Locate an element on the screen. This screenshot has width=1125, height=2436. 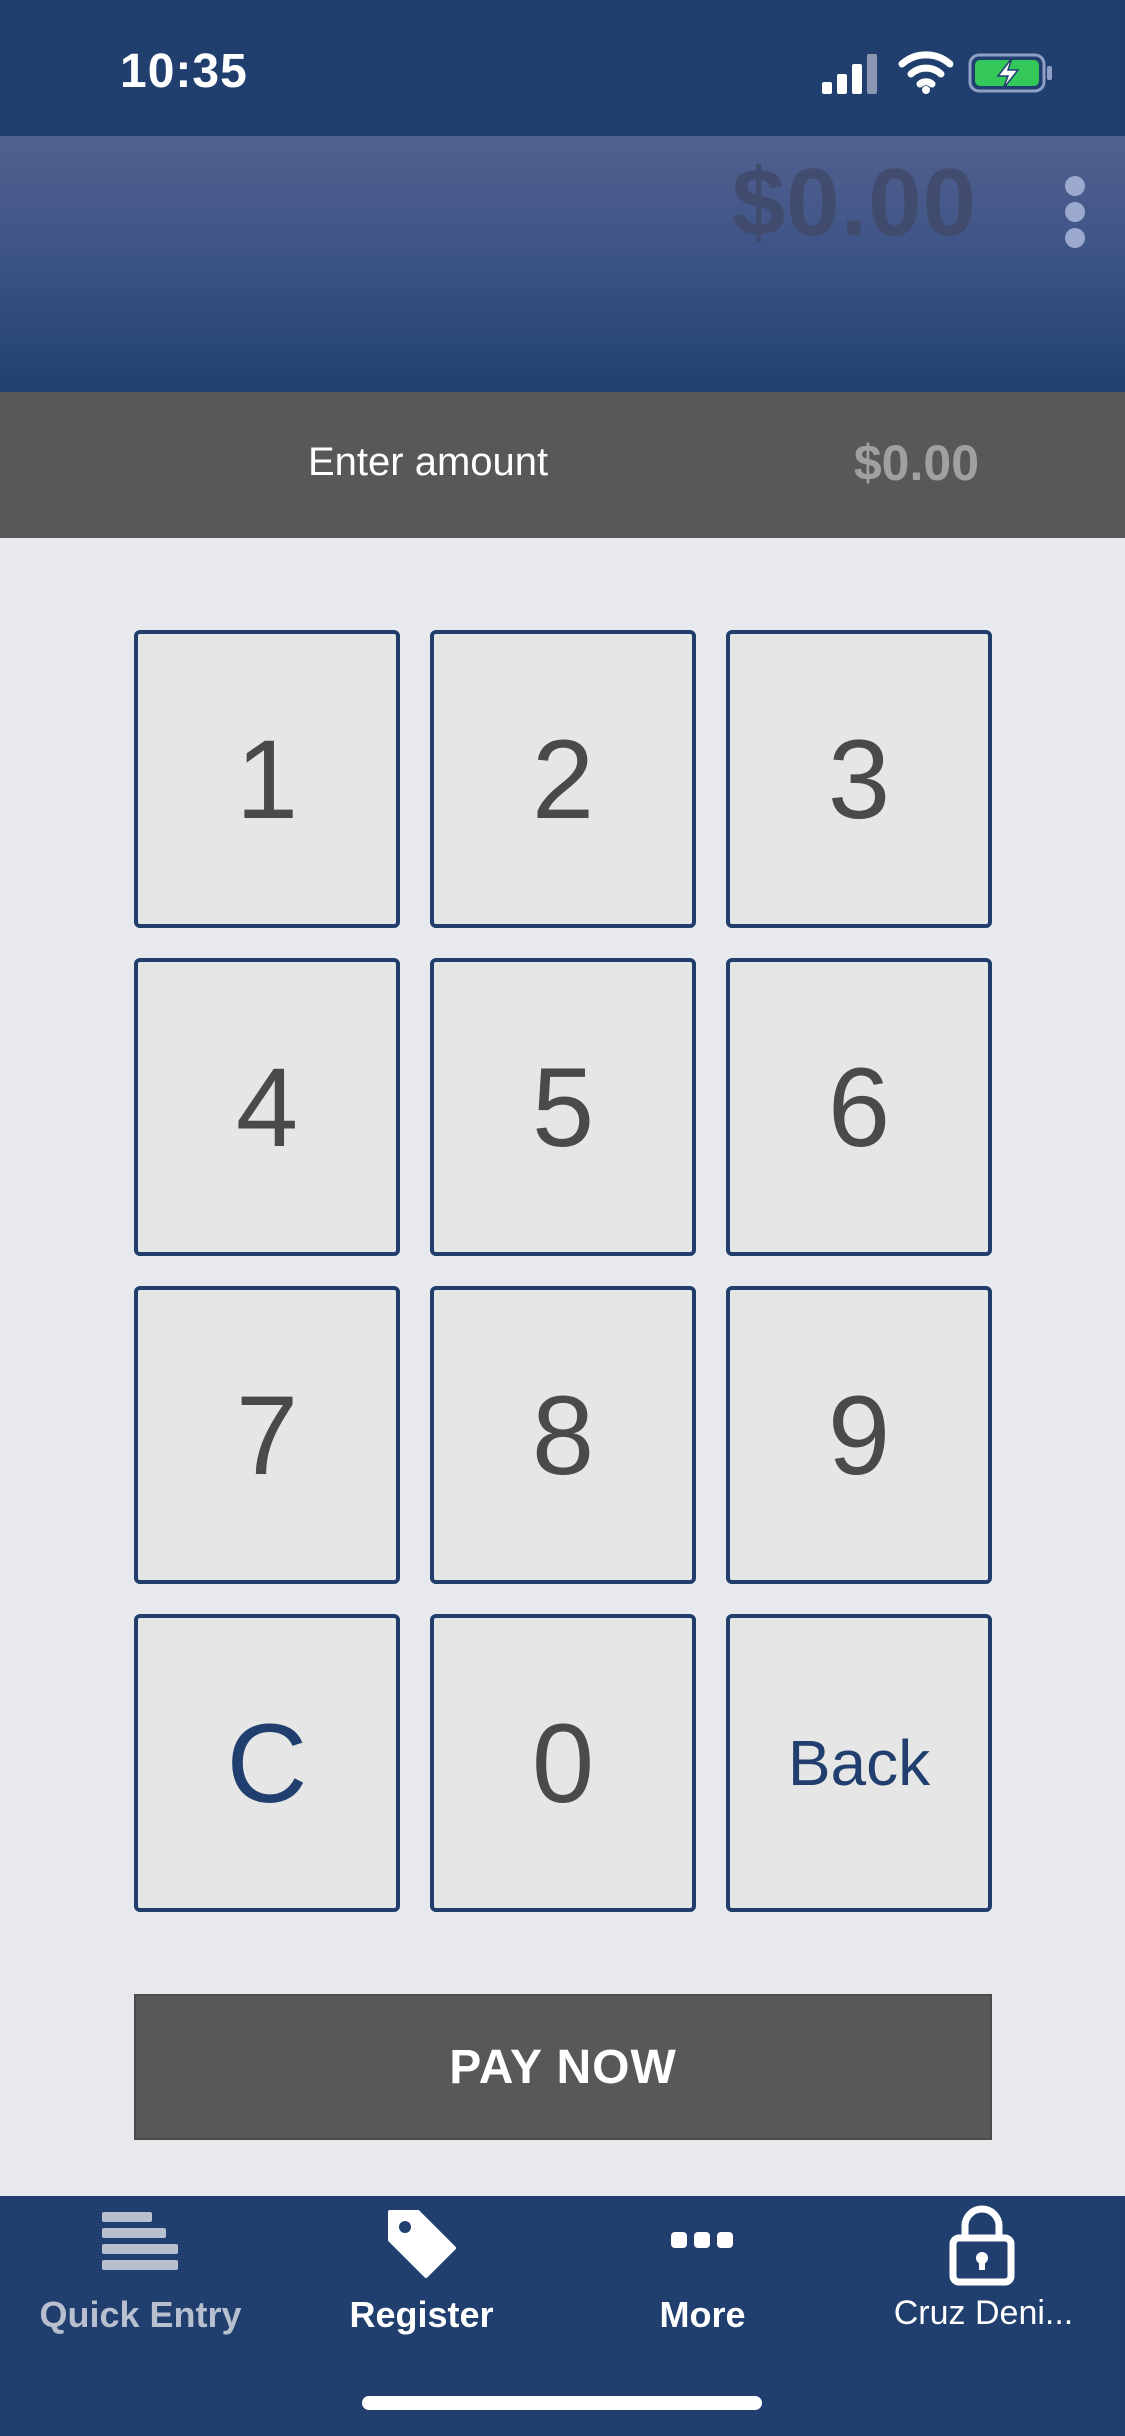
more-dots-icon is located at coordinates (702, 2240).